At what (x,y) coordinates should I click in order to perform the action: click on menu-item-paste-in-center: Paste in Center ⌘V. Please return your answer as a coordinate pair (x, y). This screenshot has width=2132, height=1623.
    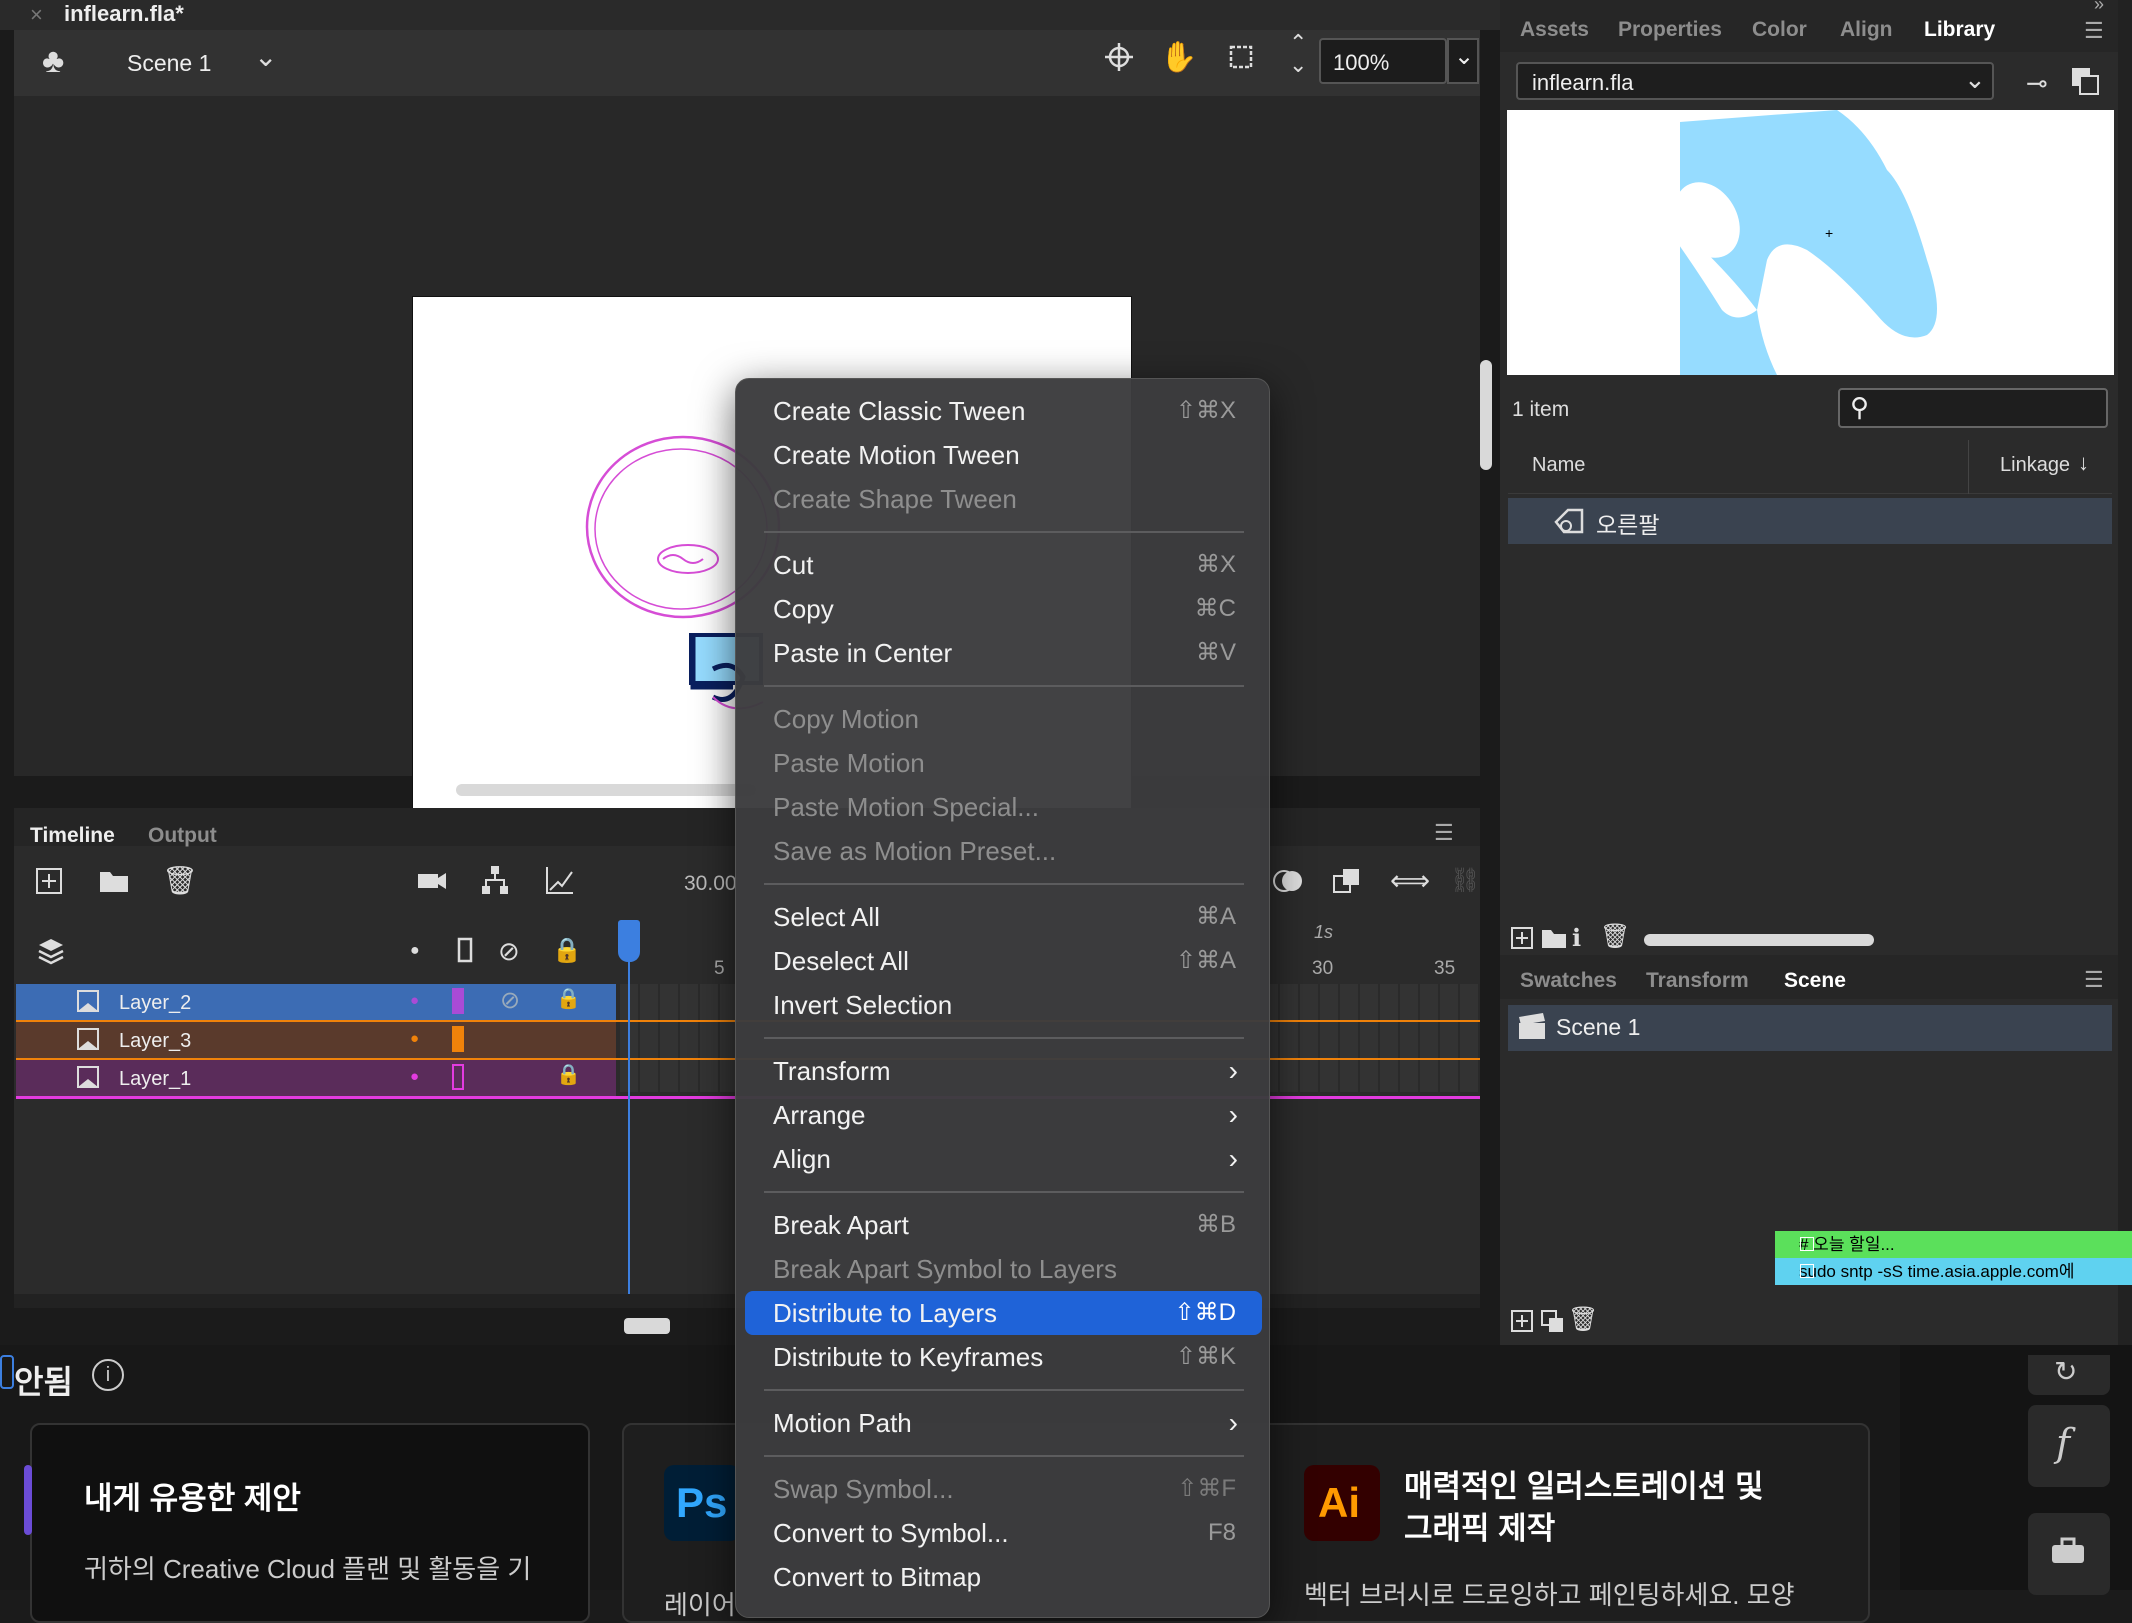
    Looking at the image, I should click on (1003, 653).